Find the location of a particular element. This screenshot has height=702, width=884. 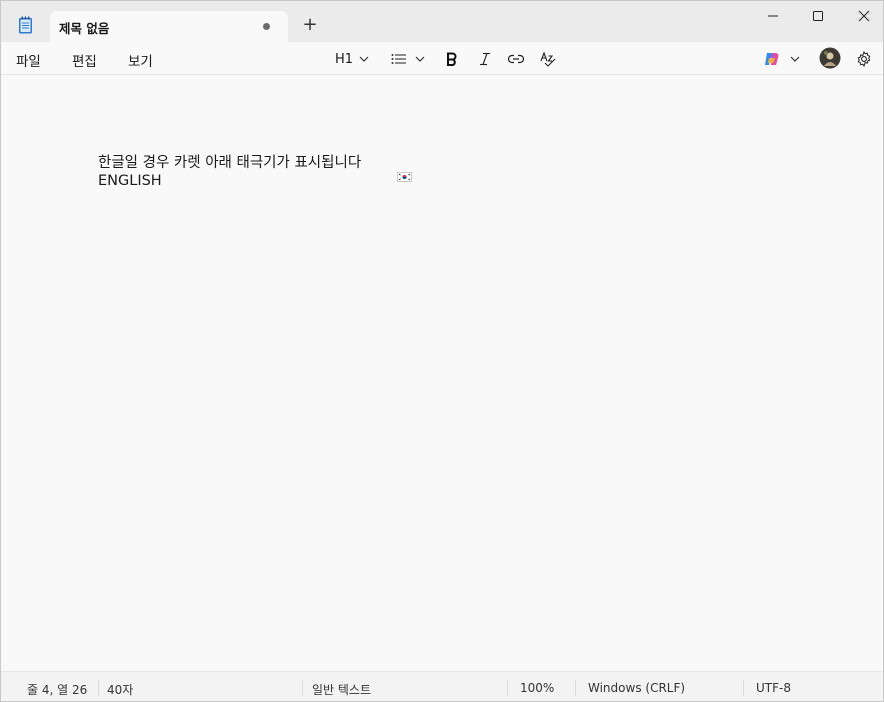

status-encoding: UTF-8 is located at coordinates (773, 688).